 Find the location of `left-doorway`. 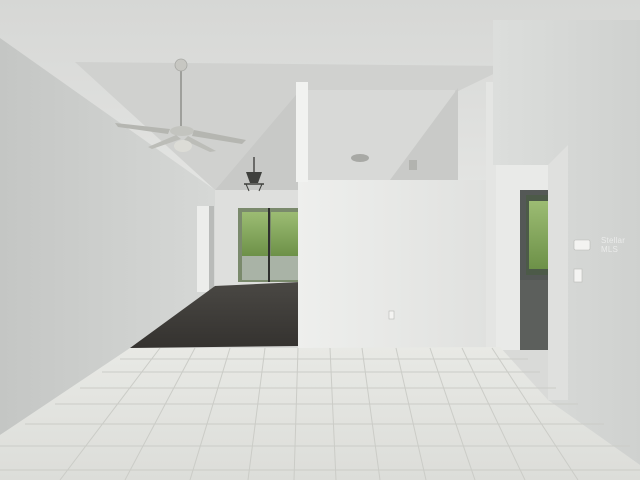

left-doorway is located at coordinates (203, 249).